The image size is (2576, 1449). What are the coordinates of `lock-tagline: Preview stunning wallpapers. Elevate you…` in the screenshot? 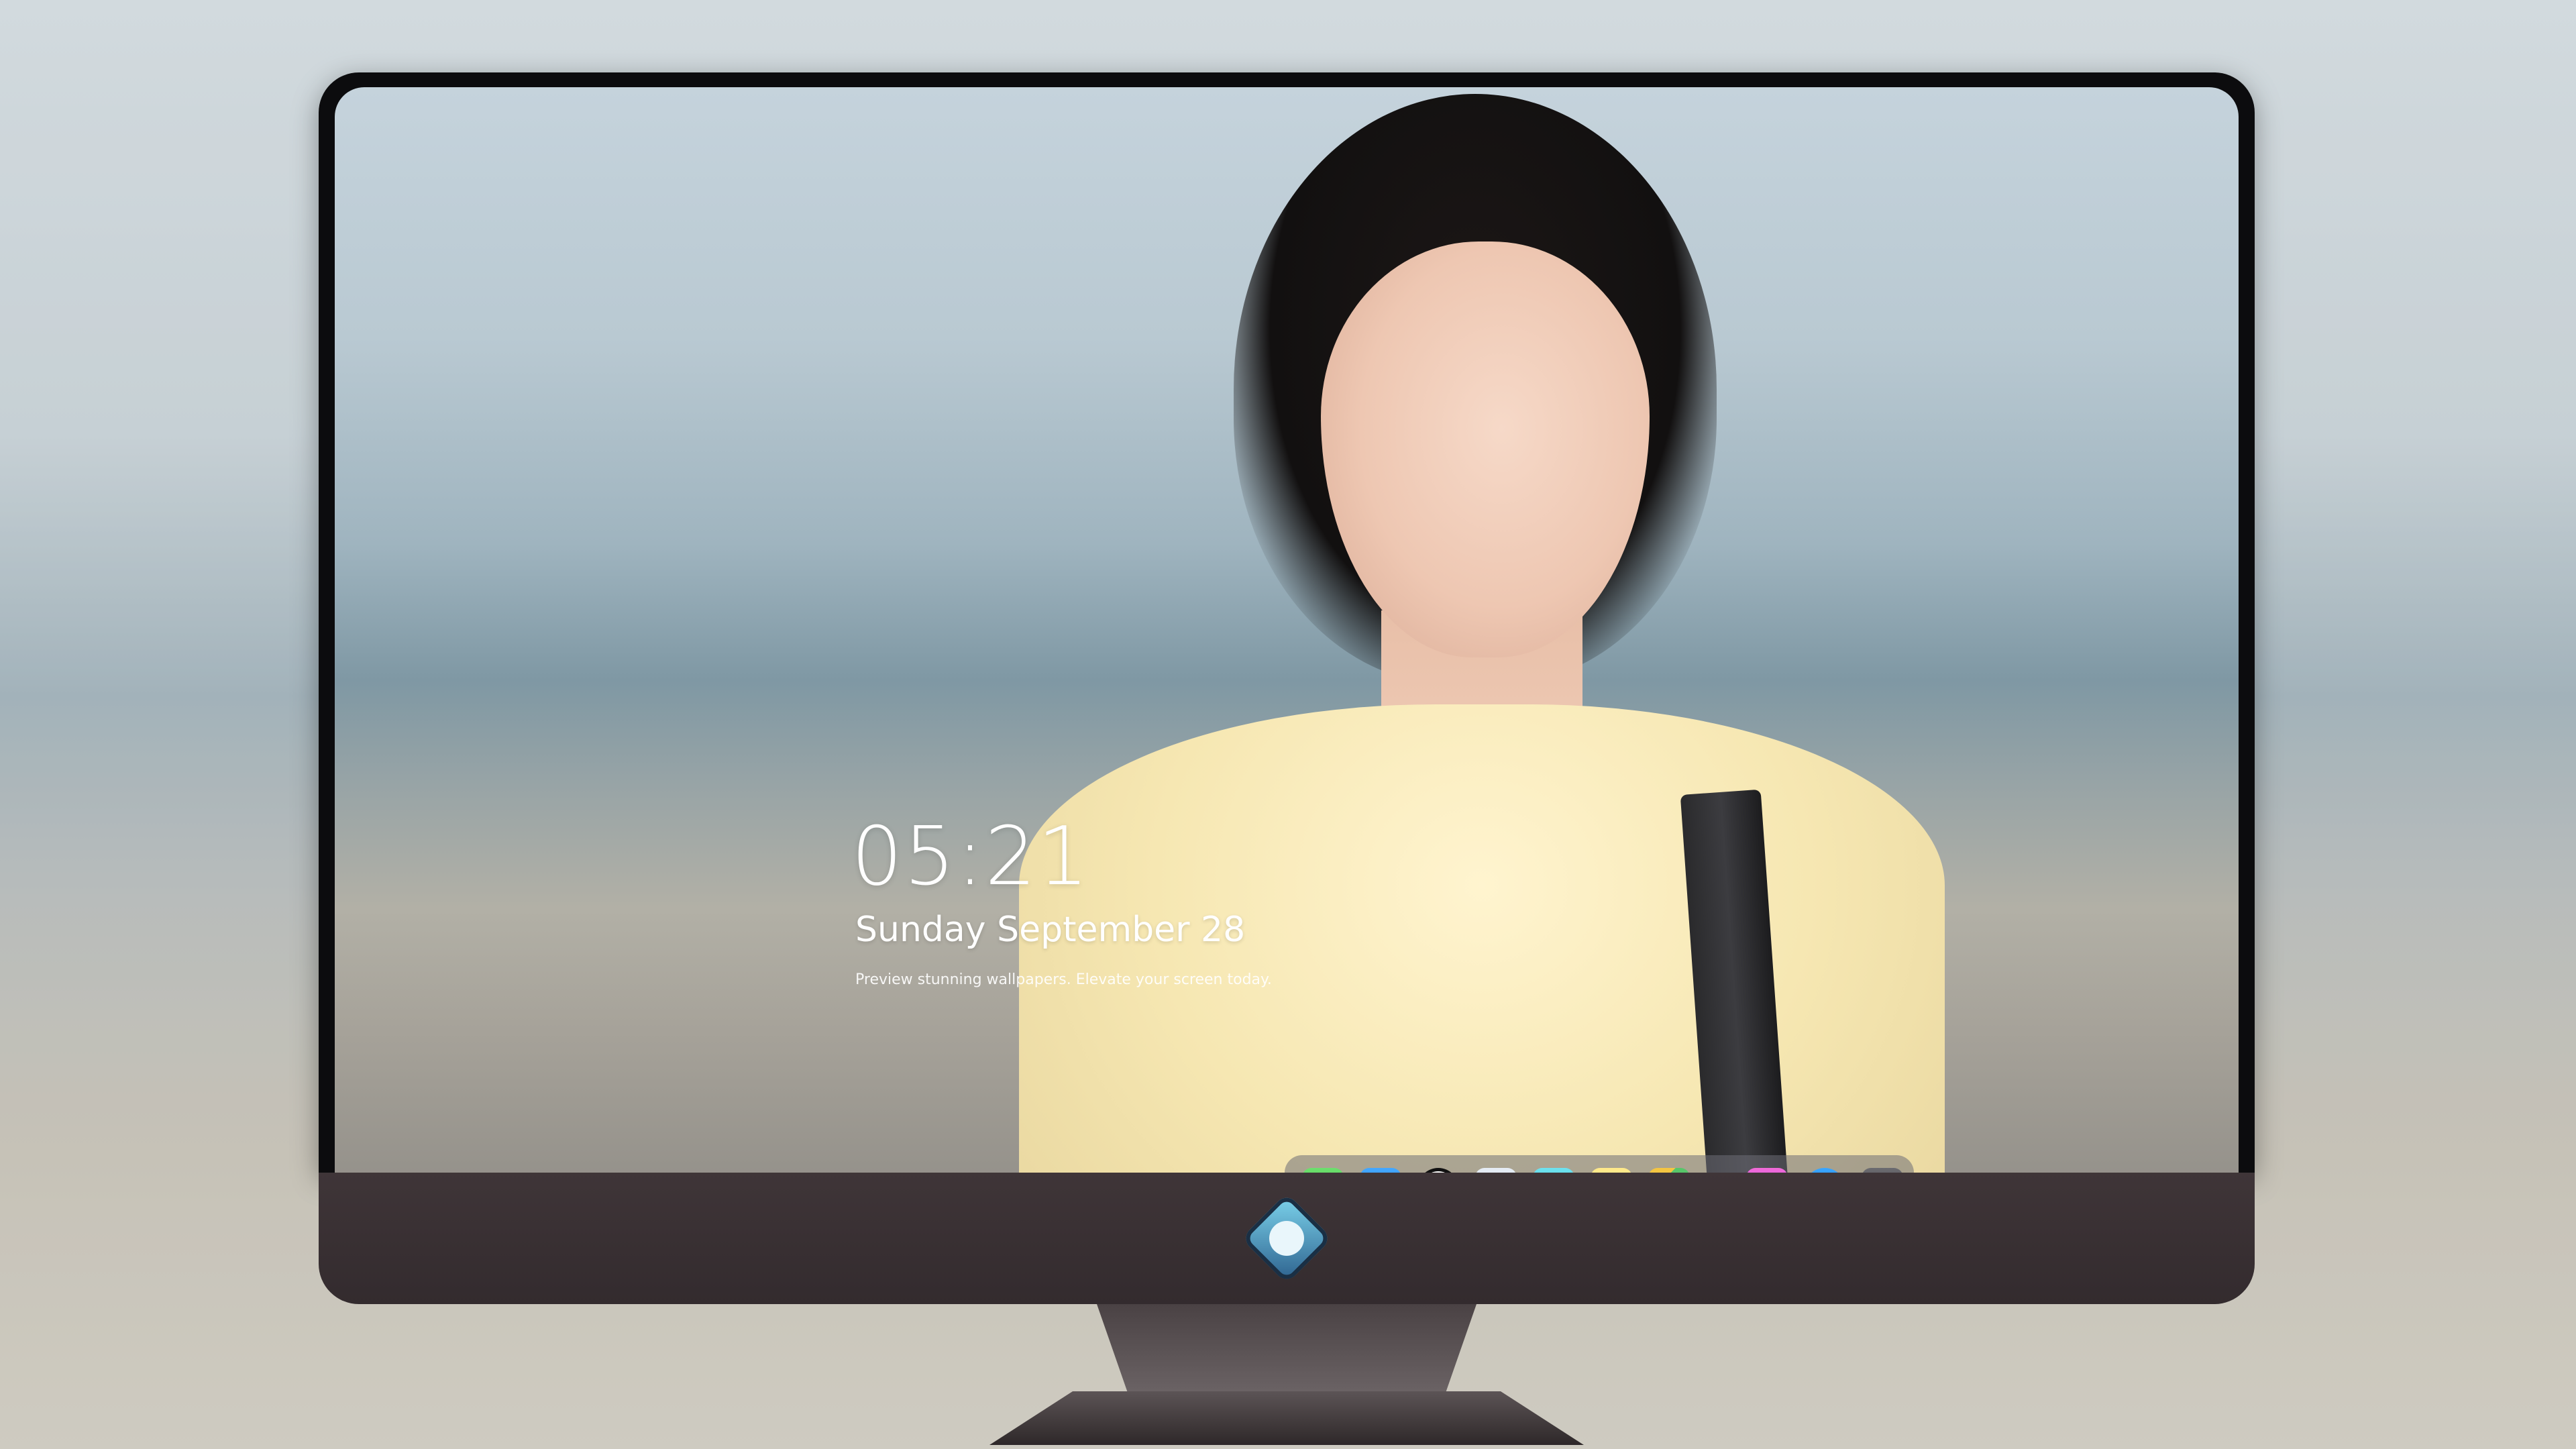 It's located at (1063, 979).